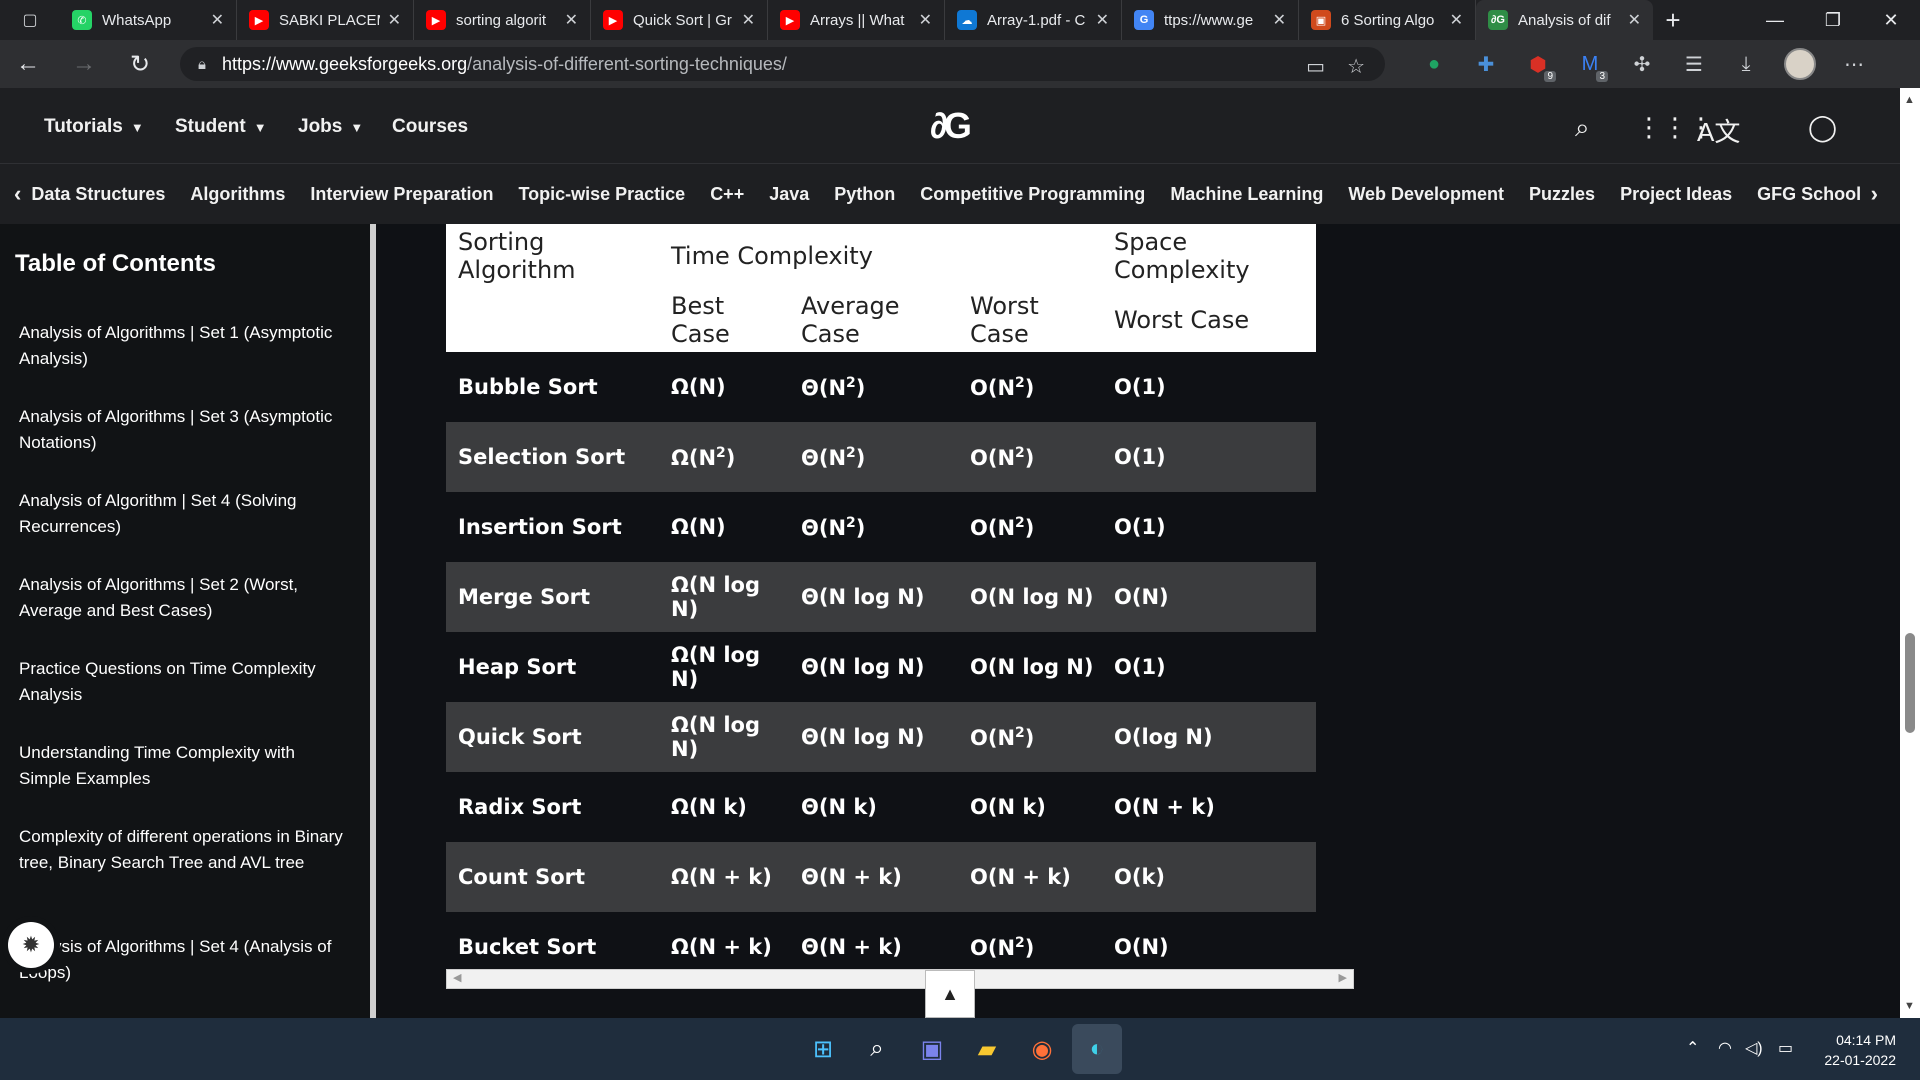  I want to click on extension-blue-icon: ✚, so click(1486, 64).